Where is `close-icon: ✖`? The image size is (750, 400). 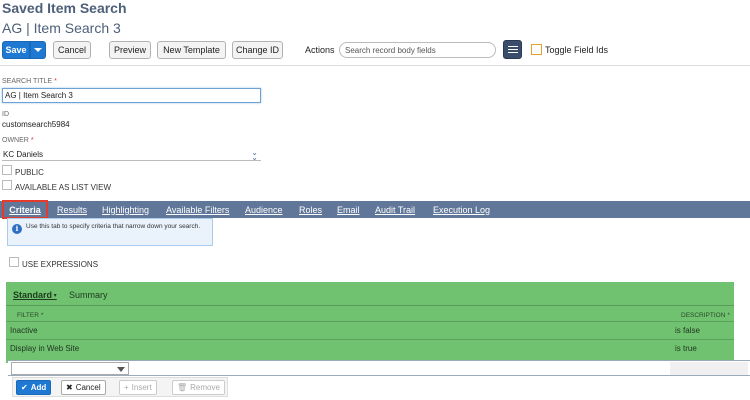 close-icon: ✖ is located at coordinates (69, 387).